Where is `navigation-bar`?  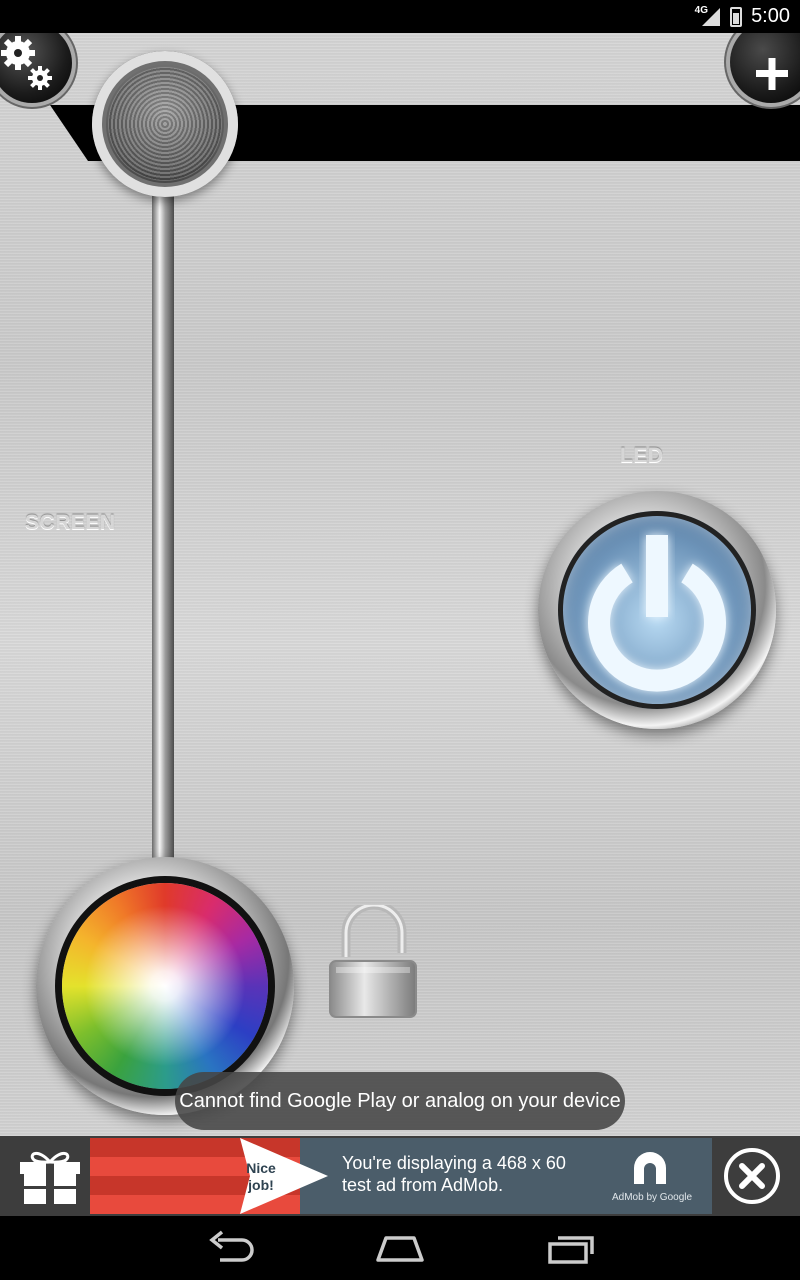 navigation-bar is located at coordinates (400, 1248).